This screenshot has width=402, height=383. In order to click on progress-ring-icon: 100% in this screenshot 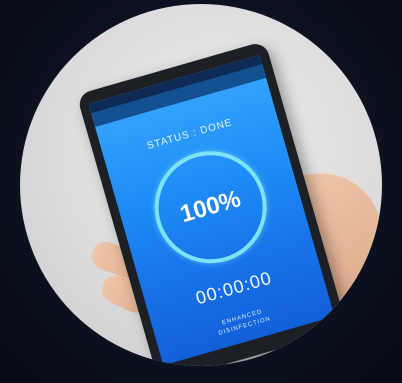, I will do `click(210, 207)`.